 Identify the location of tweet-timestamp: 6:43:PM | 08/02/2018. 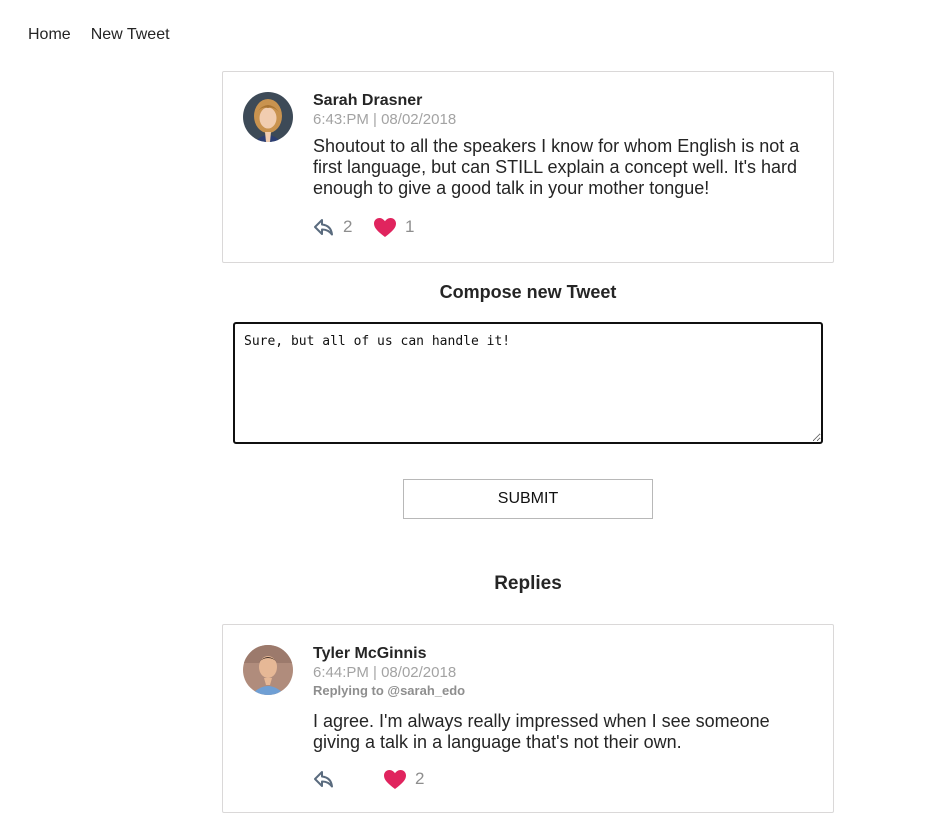
(385, 119).